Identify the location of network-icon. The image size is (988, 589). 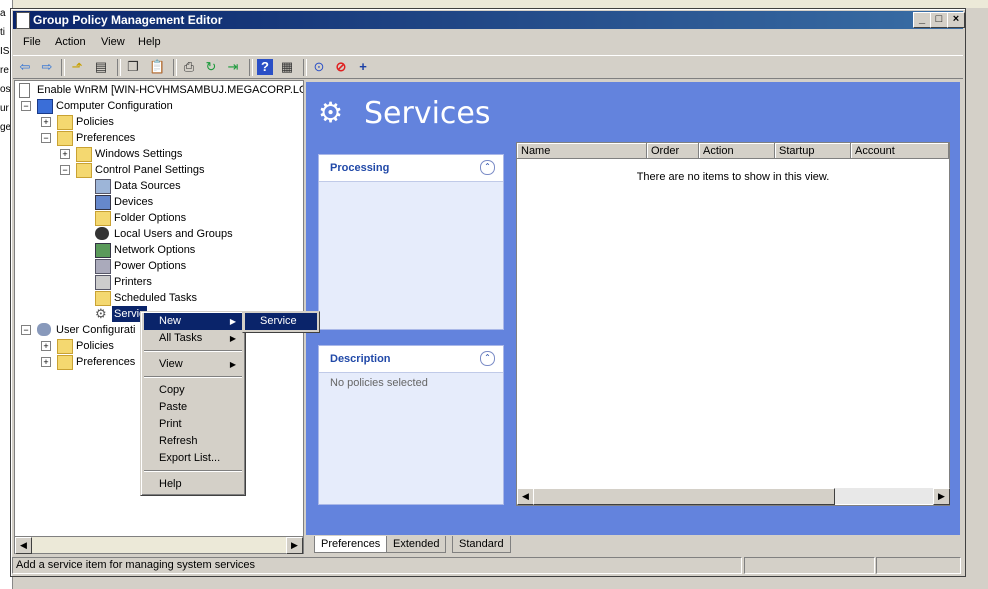
(103, 250).